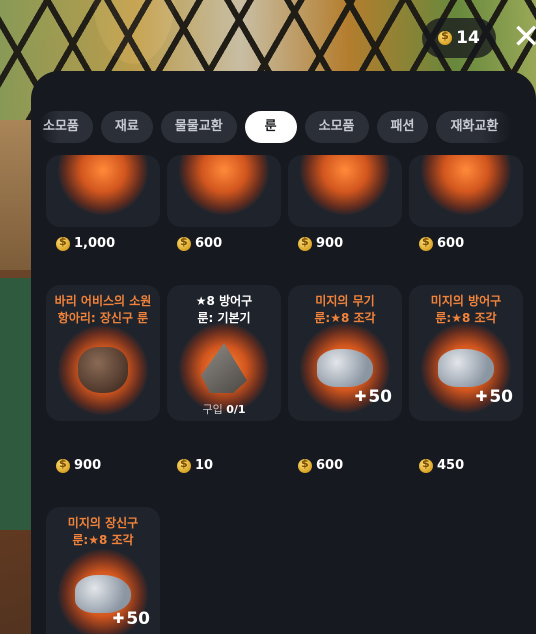 This screenshot has width=536, height=634. I want to click on item-card-abyss-wish-jar: 바리 어비스의 소원 항아리: 장신구 룬, so click(103, 353).